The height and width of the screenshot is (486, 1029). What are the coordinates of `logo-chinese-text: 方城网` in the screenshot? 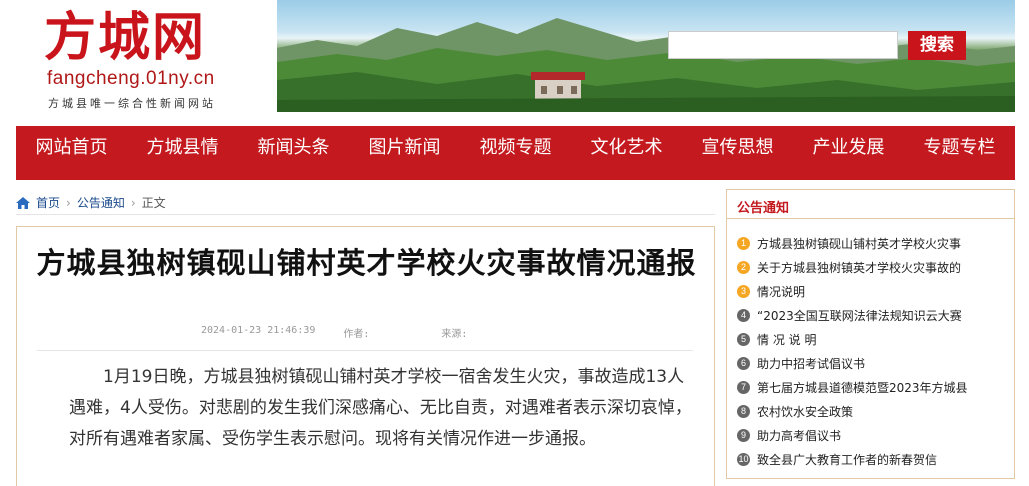 It's located at (125, 37).